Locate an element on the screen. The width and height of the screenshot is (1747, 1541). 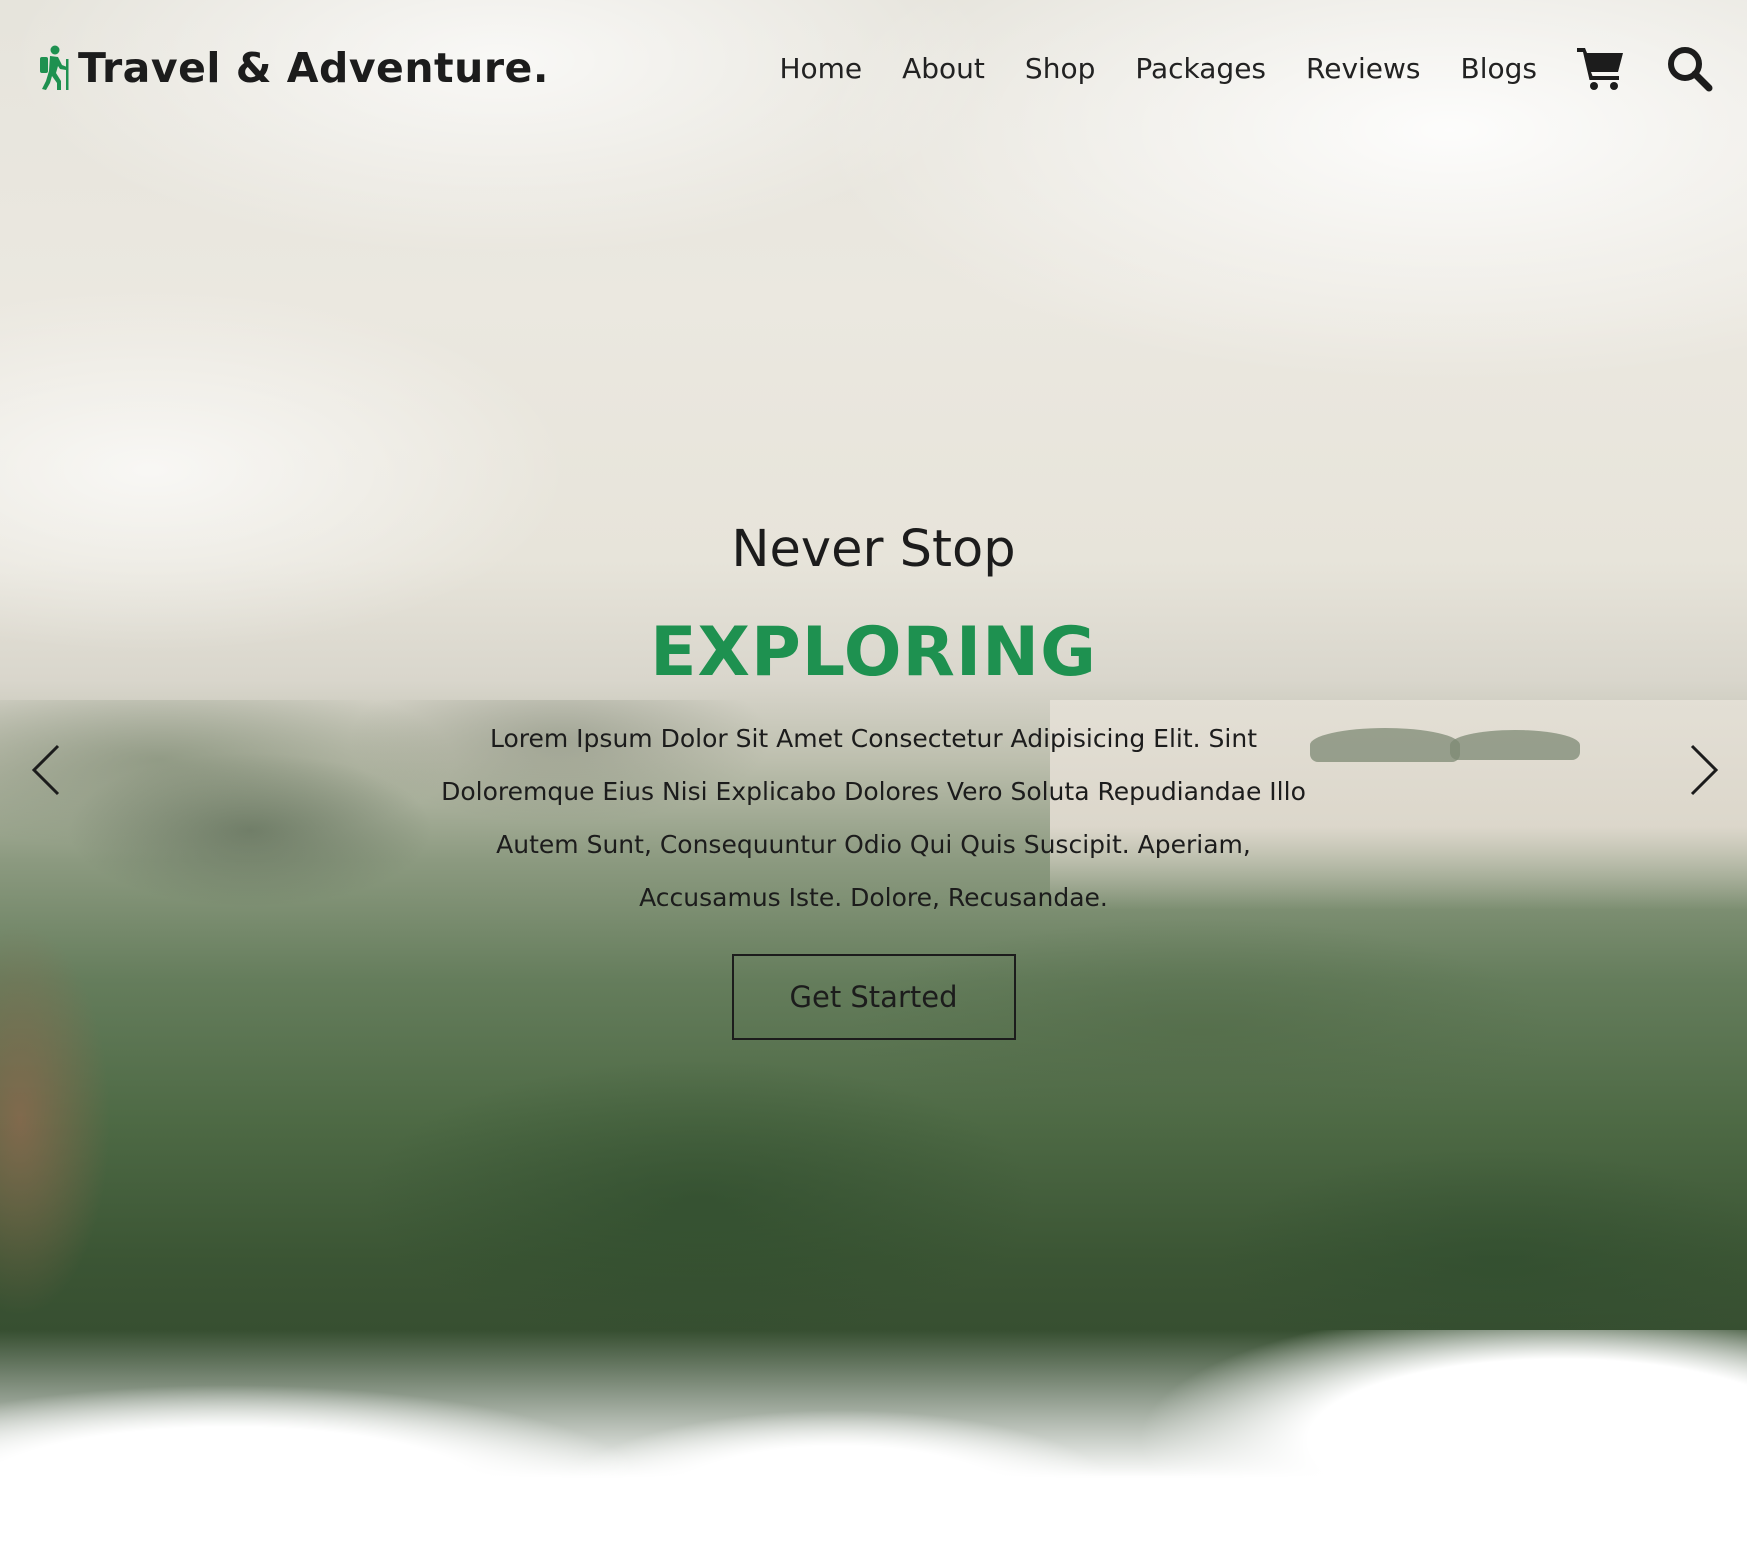
logo-link: Travel & Adventure. is located at coordinates (291, 68).